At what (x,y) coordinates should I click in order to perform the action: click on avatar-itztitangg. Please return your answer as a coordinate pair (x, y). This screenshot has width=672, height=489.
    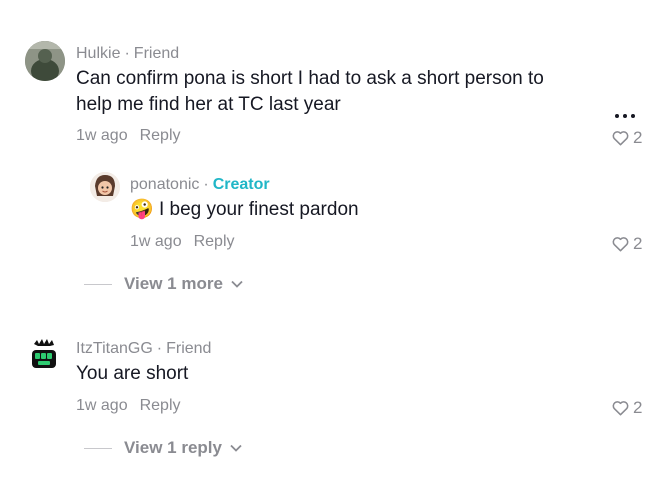
    Looking at the image, I should click on (44, 355).